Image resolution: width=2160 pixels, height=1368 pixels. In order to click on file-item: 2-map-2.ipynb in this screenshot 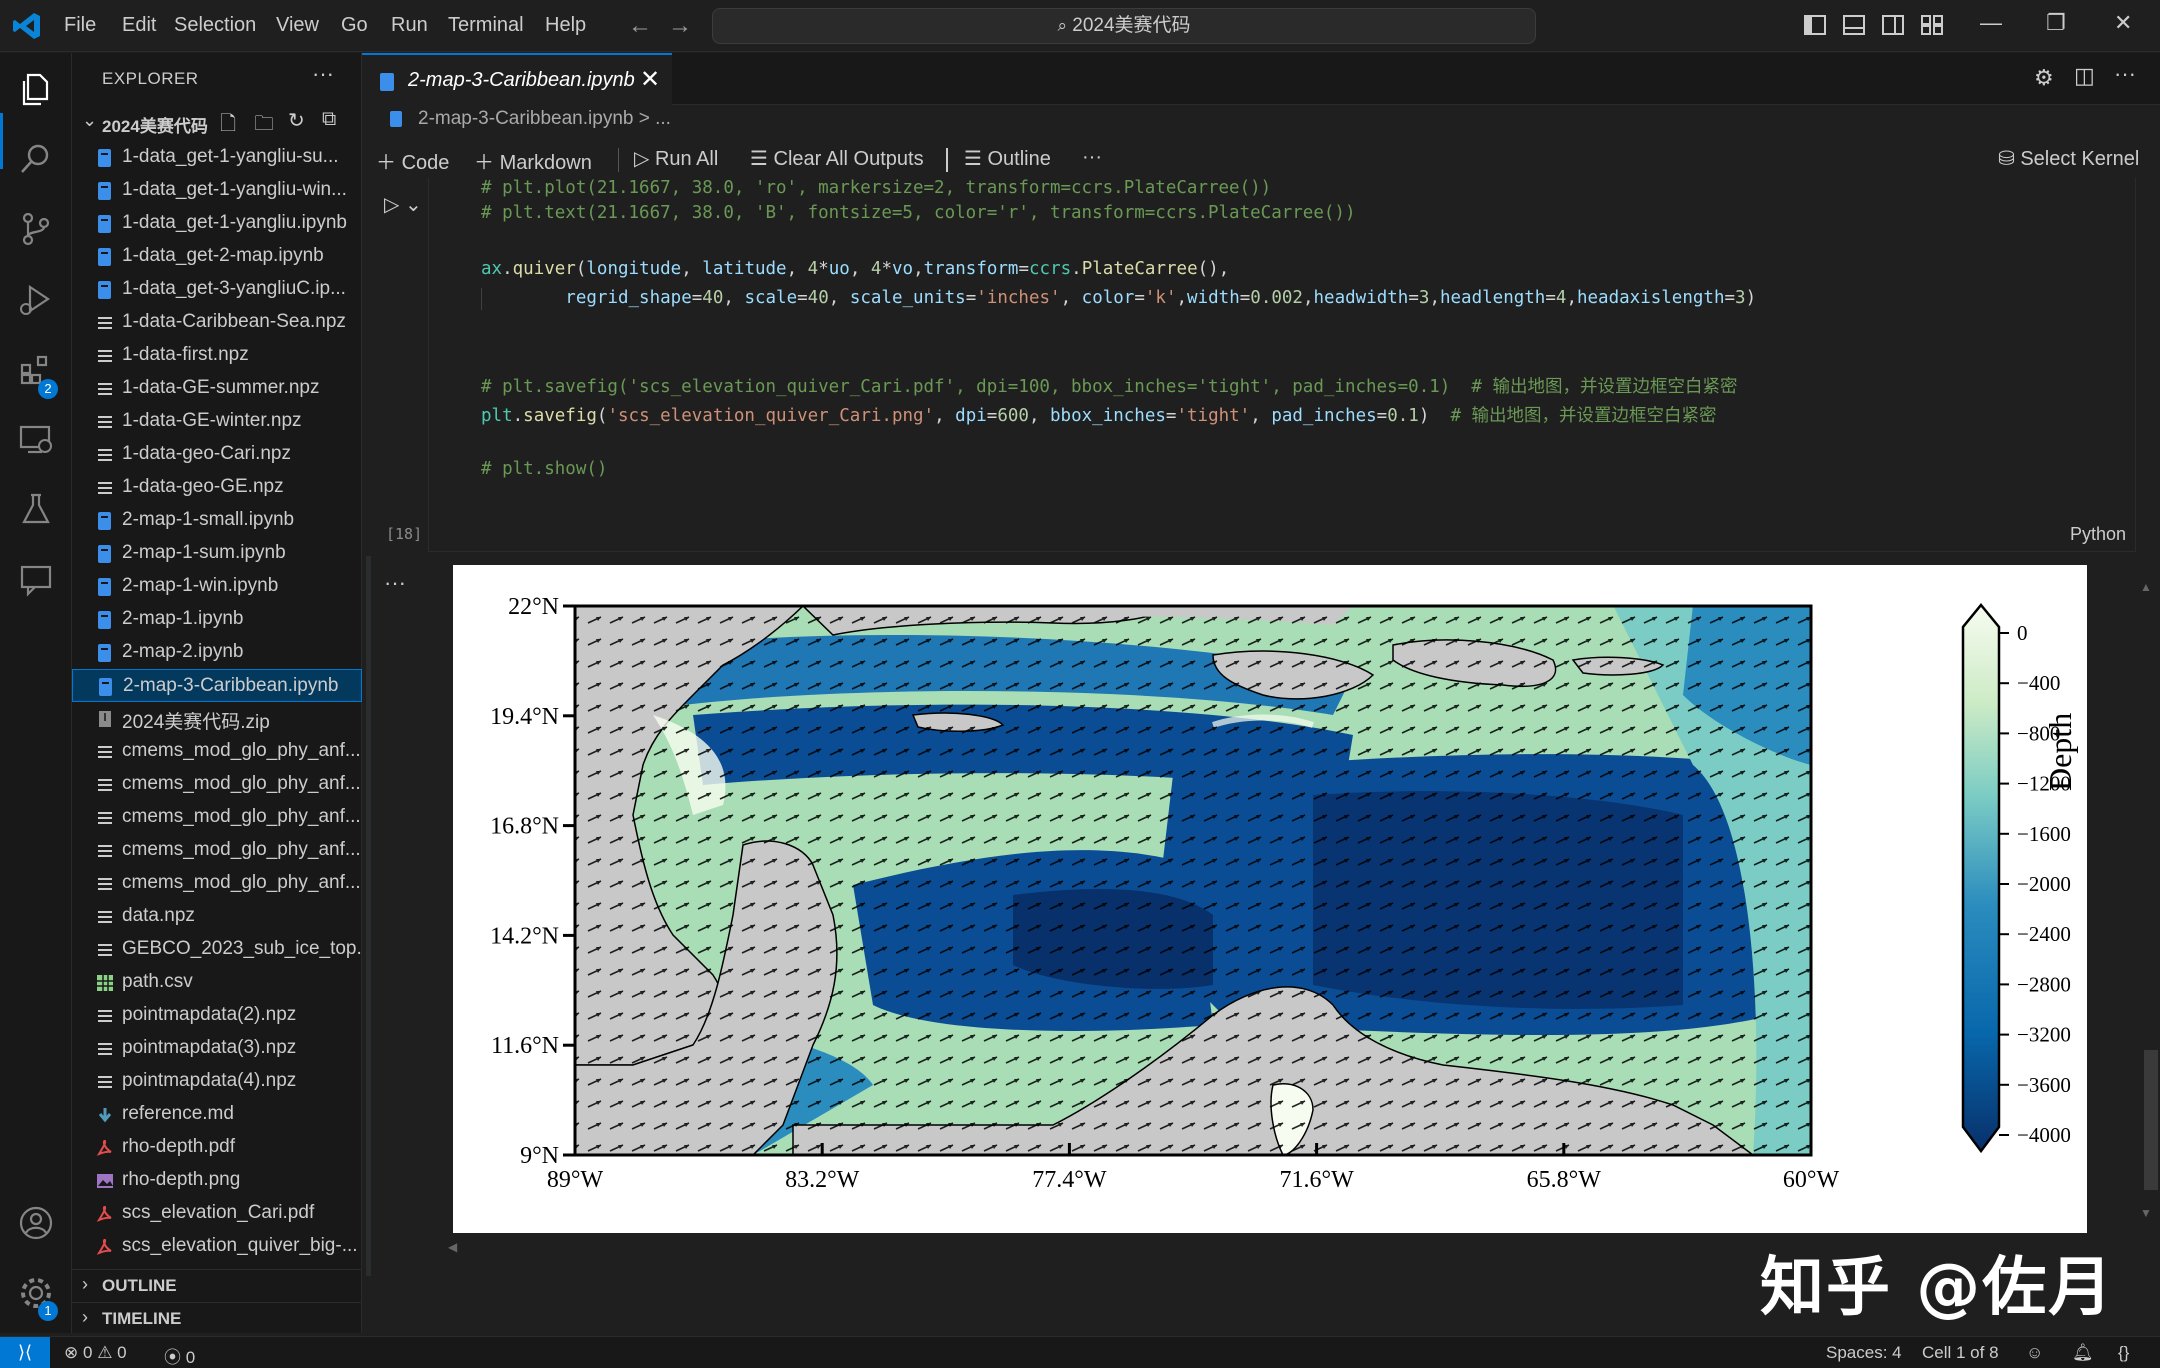, I will do `click(217, 652)`.